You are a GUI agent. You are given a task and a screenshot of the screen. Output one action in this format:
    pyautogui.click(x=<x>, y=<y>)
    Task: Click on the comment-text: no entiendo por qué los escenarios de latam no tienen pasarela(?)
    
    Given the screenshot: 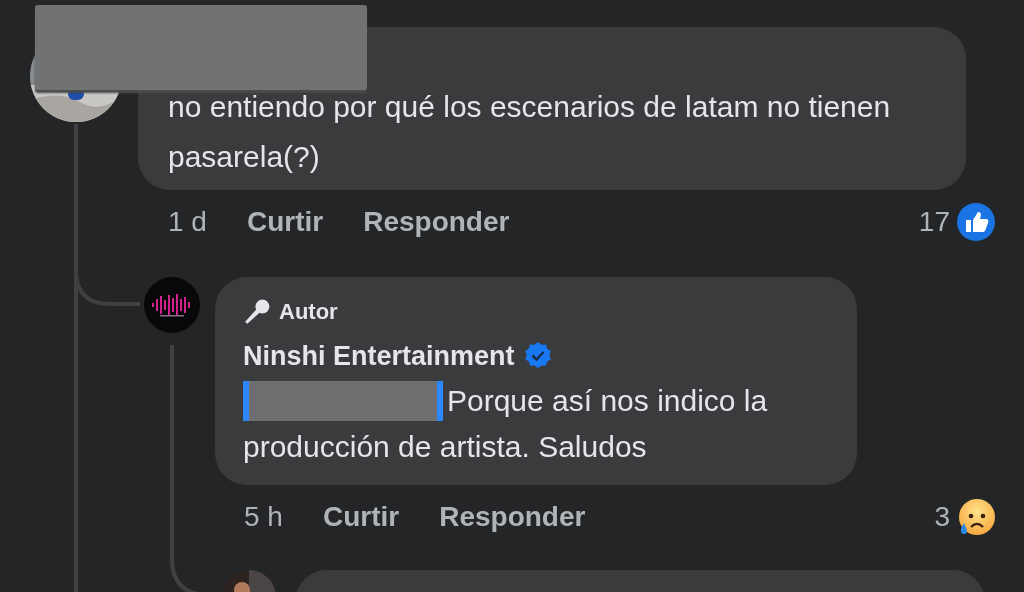 What is the action you would take?
    pyautogui.click(x=530, y=132)
    